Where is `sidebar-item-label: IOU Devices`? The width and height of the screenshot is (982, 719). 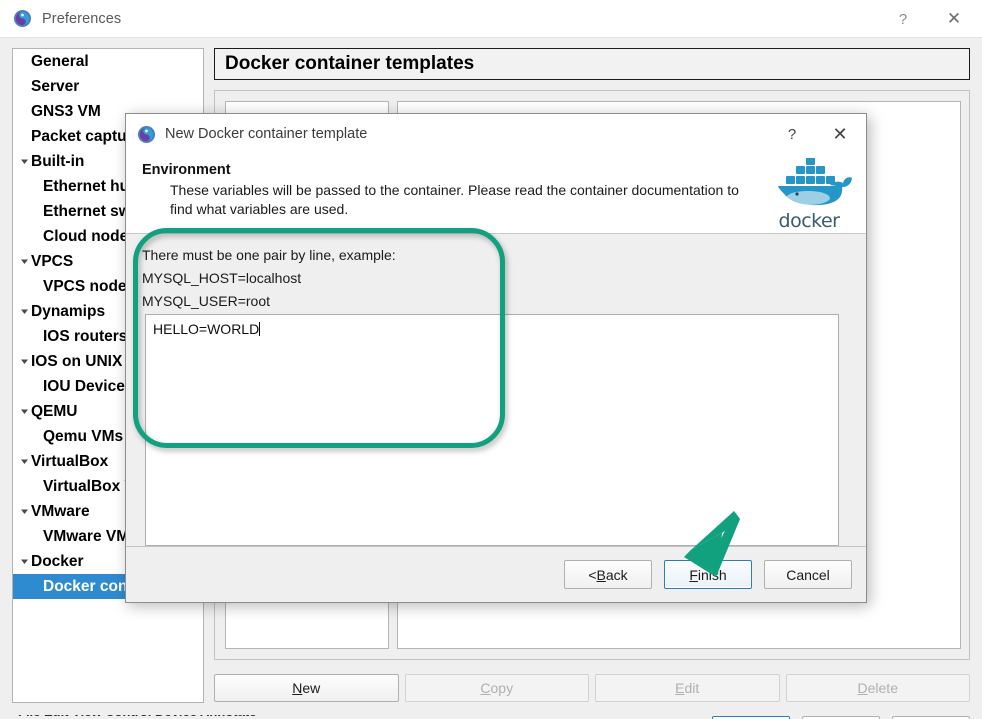
sidebar-item-label: IOU Devices is located at coordinates (88, 386).